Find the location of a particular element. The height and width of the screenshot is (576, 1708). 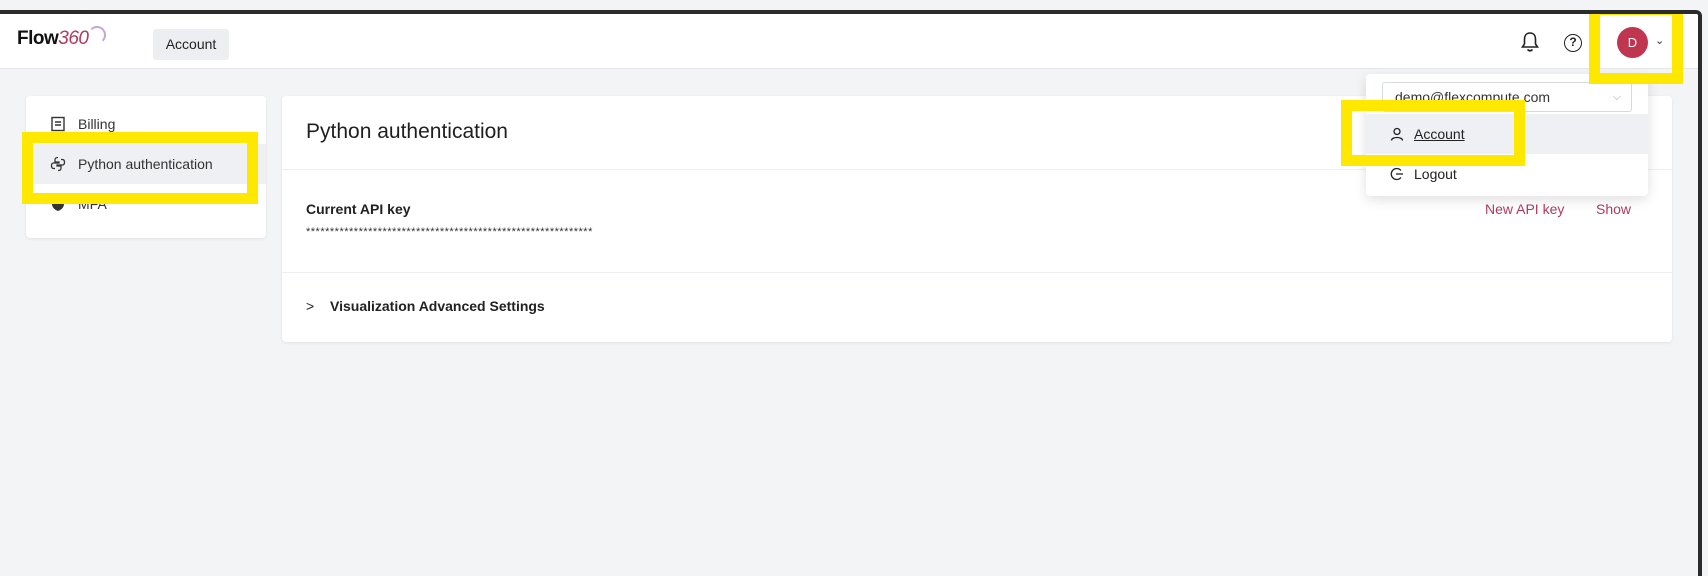

api-key-label: Current API key is located at coordinates (358, 209).